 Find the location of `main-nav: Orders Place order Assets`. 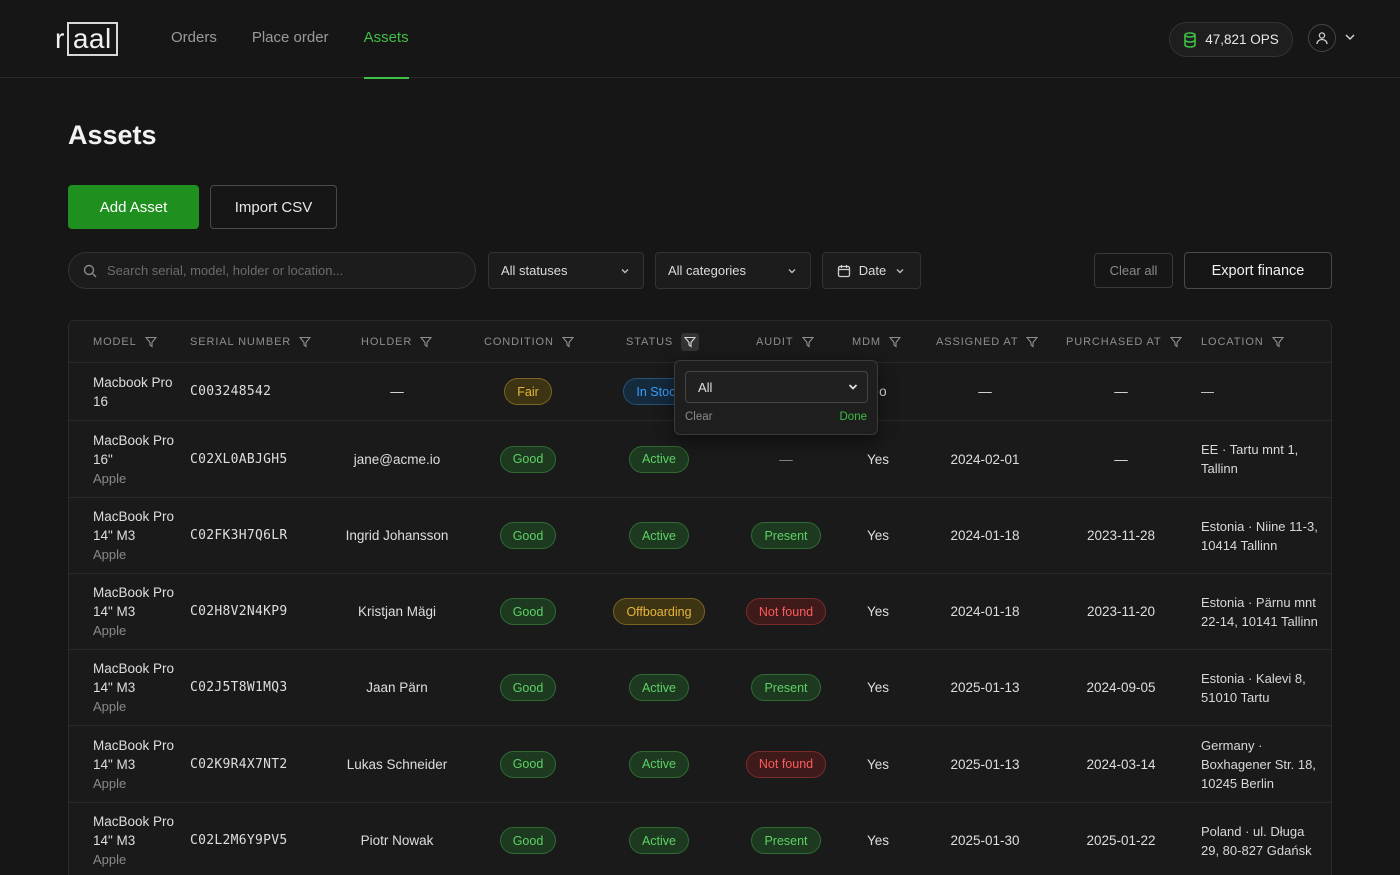

main-nav: Orders Place order Assets is located at coordinates (290, 39).